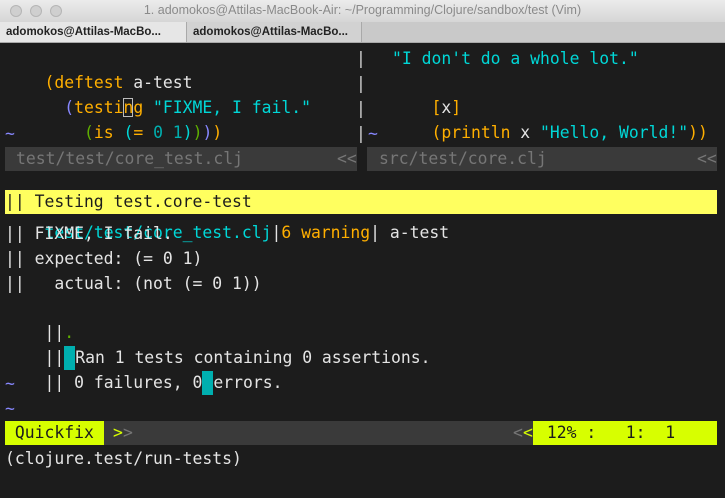 The image size is (725, 498). What do you see at coordinates (569, 132) in the screenshot?
I see `right-code-line-3: (println x "Hello, World!"))` at bounding box center [569, 132].